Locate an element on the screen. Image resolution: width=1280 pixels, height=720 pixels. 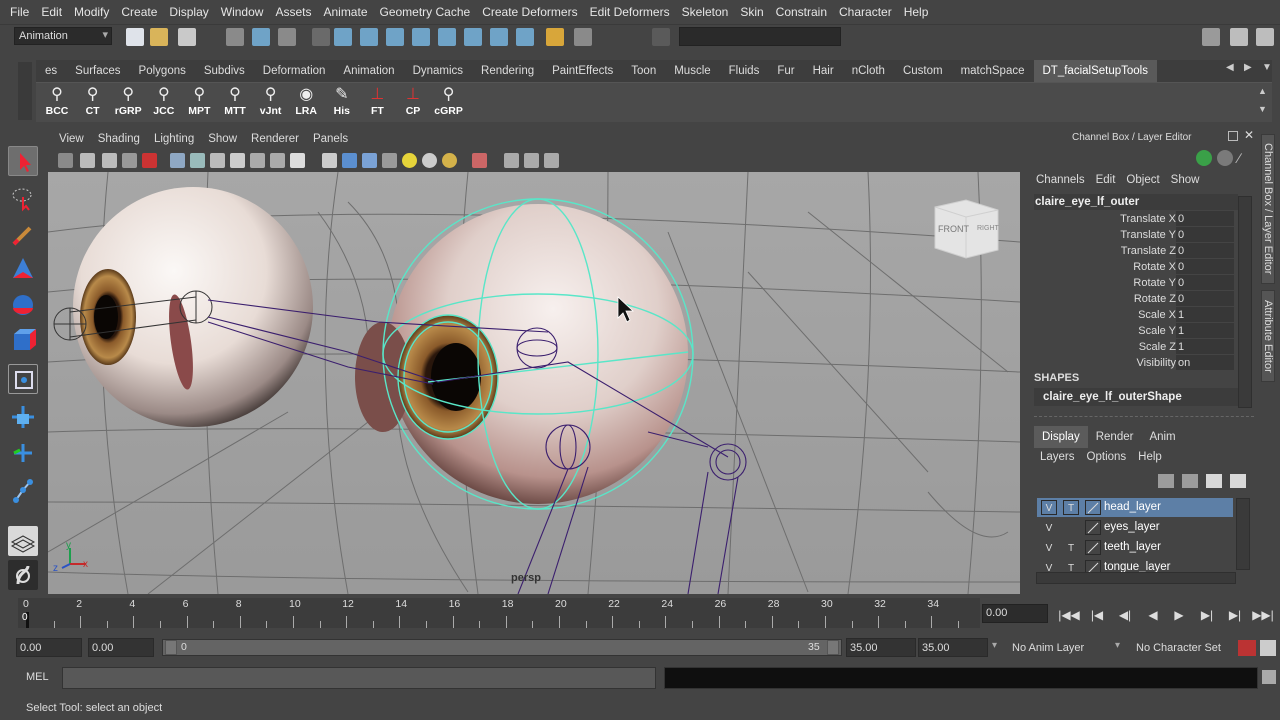
channel-box-pin-icon is located at coordinates (1204, 158).